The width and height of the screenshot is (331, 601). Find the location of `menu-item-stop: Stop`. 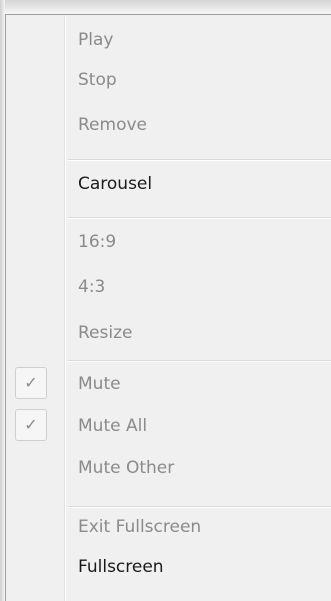

menu-item-stop: Stop is located at coordinates (97, 80).